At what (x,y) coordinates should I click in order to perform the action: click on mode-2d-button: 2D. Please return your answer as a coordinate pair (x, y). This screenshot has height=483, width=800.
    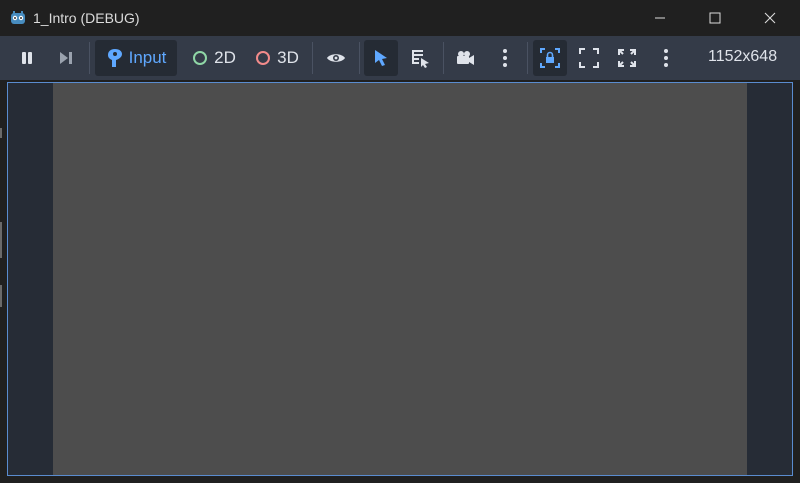
    Looking at the image, I should click on (214, 58).